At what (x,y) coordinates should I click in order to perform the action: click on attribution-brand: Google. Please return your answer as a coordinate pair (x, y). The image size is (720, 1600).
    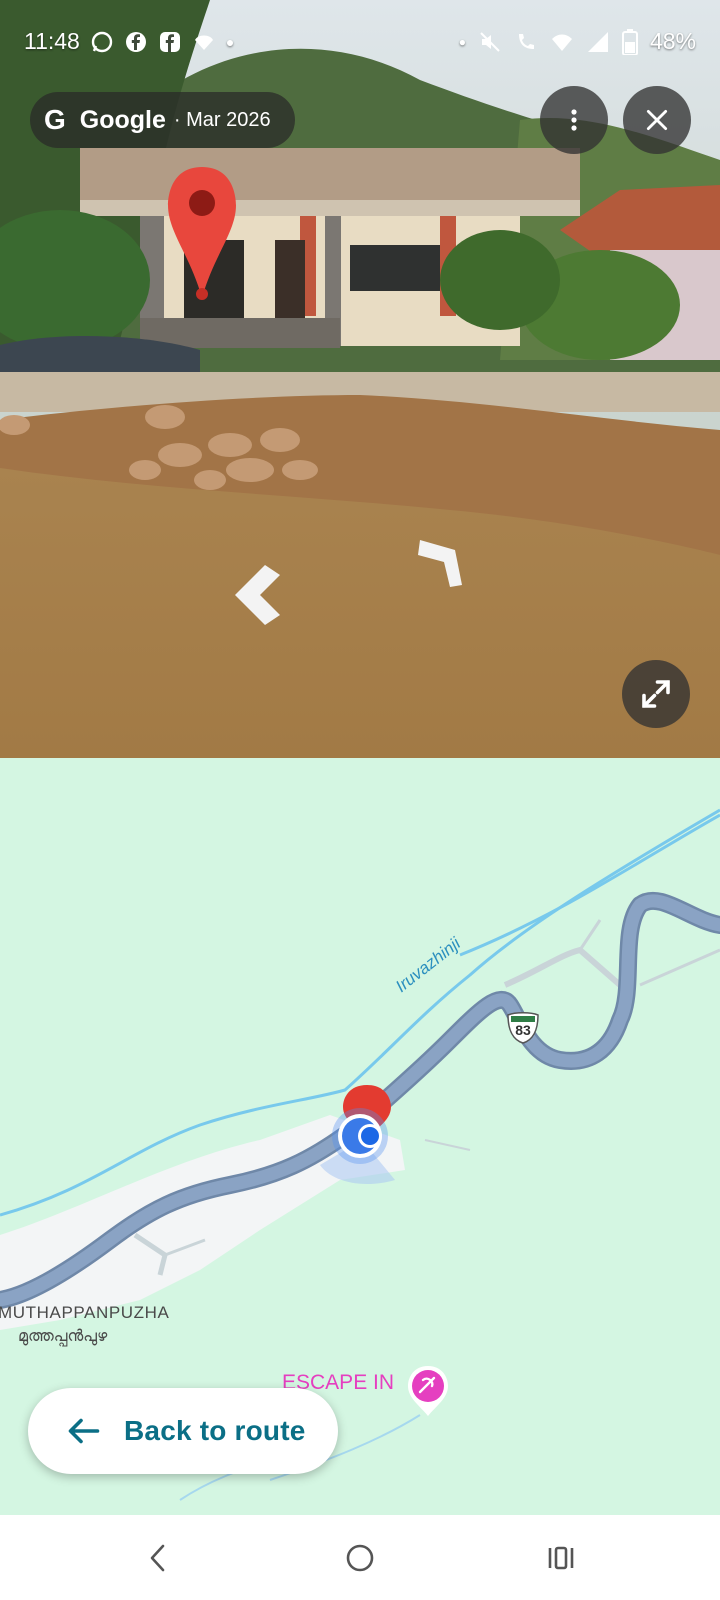
    Looking at the image, I should click on (122, 119).